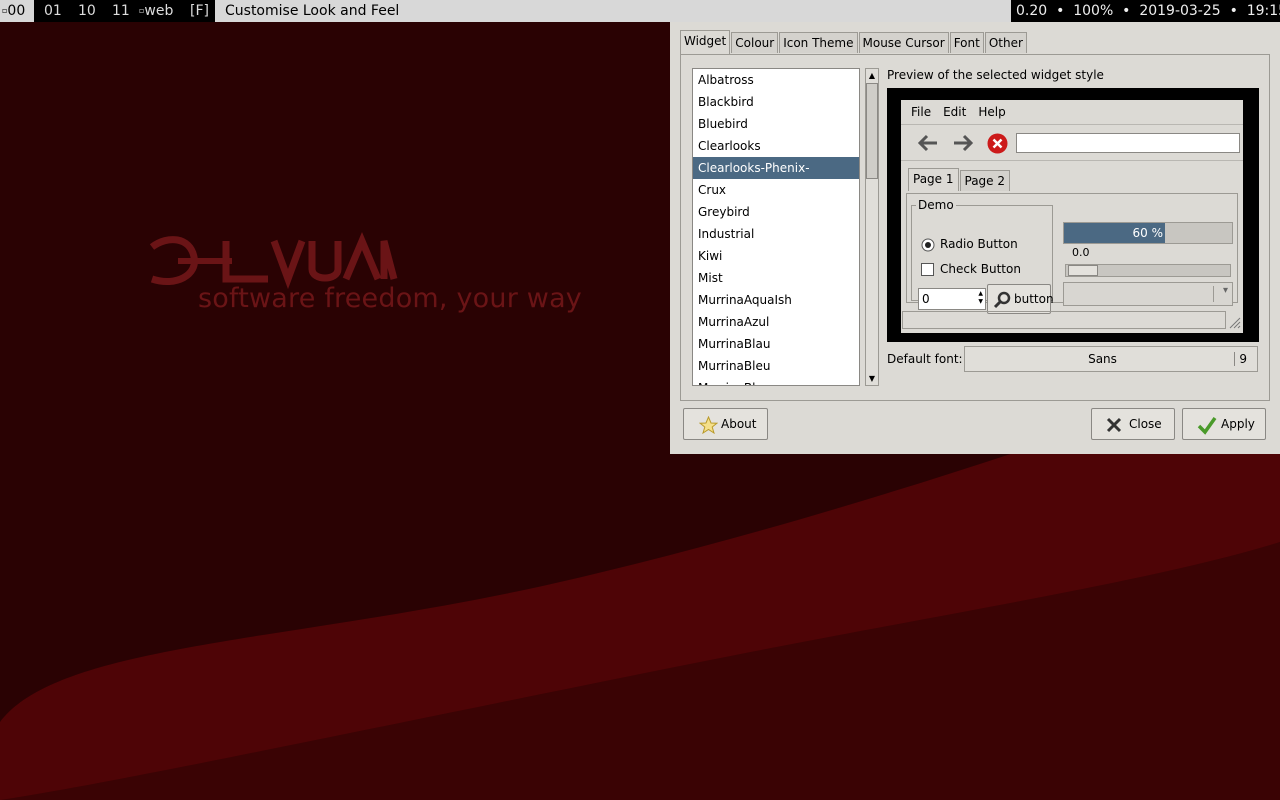  What do you see at coordinates (921, 112) in the screenshot?
I see `menu-file: File` at bounding box center [921, 112].